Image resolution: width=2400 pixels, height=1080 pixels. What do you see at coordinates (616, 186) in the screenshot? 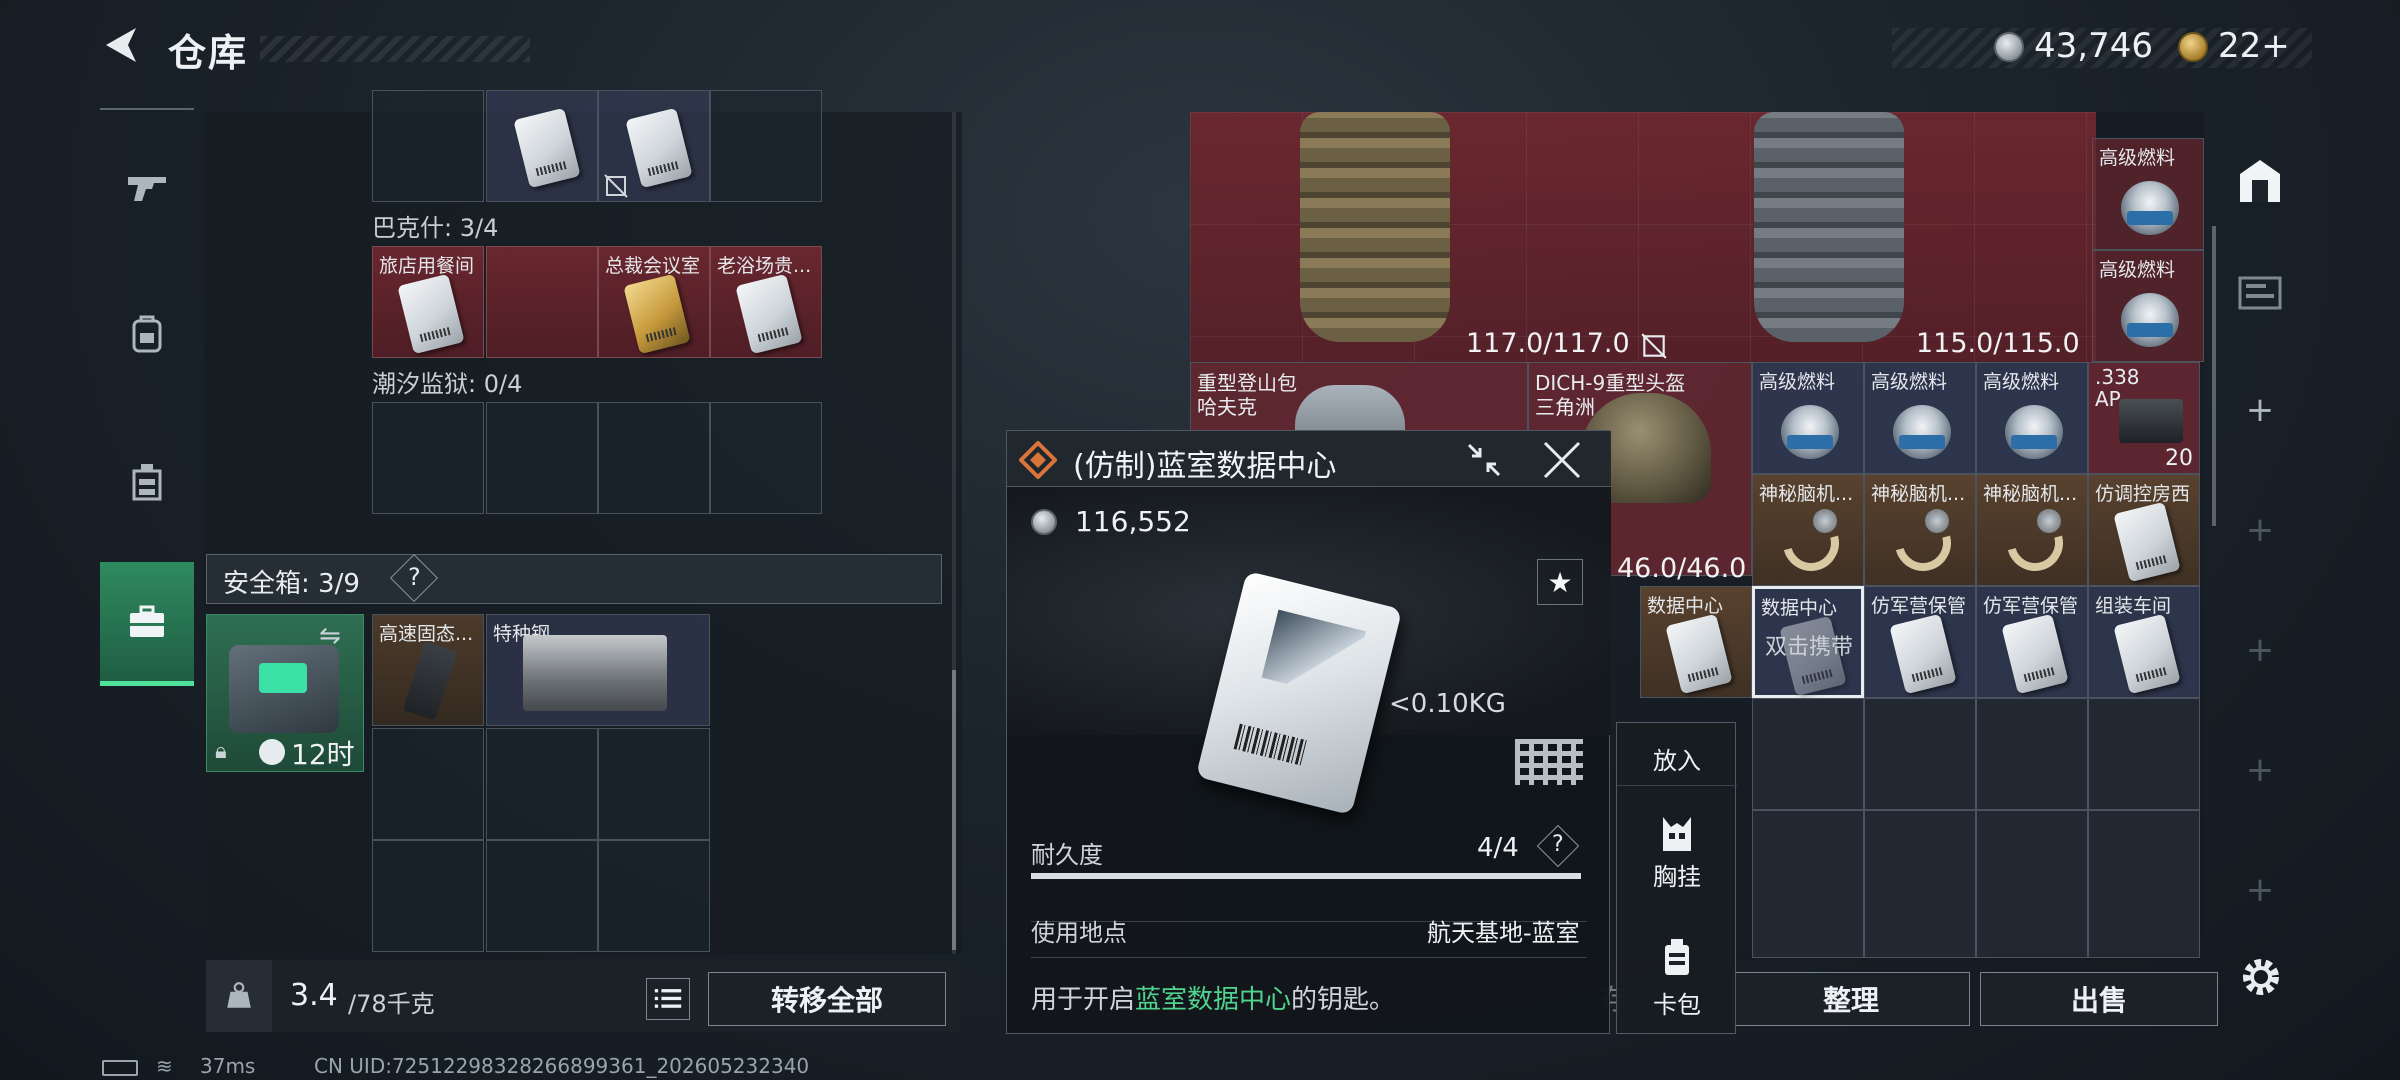
I see `broken-icon` at bounding box center [616, 186].